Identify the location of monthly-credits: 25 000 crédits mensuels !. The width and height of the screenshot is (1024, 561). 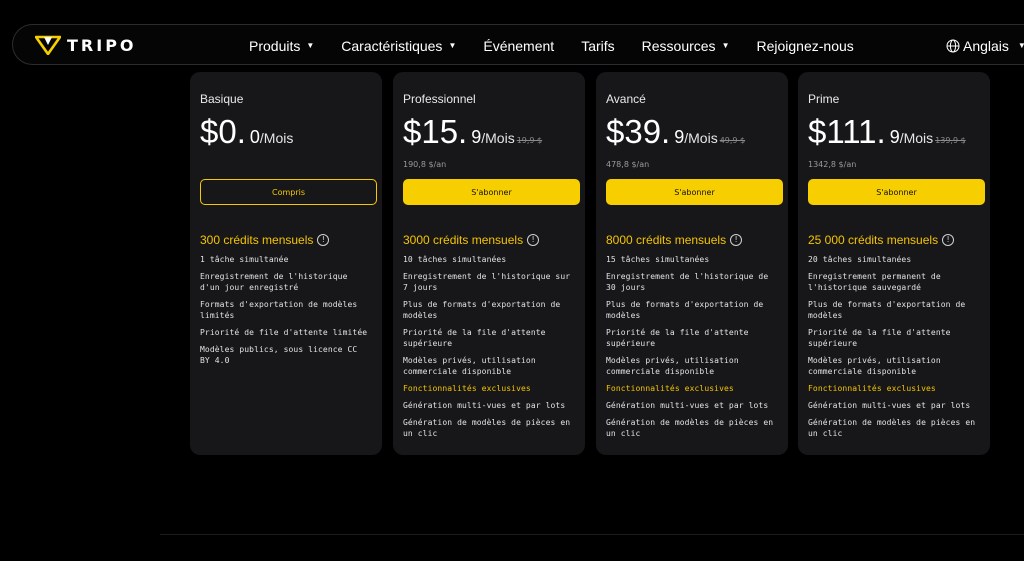
(894, 240).